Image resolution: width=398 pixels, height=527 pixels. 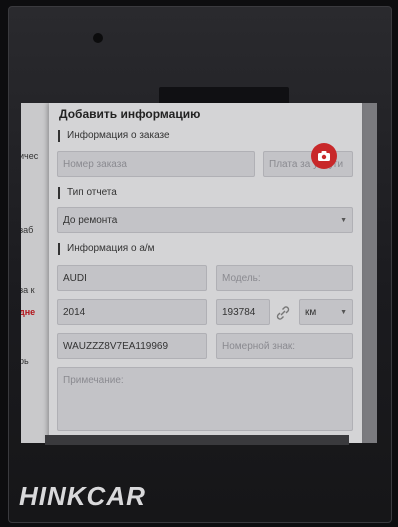 I want to click on plate-number-input: Номерной знак:, so click(x=284, y=346).